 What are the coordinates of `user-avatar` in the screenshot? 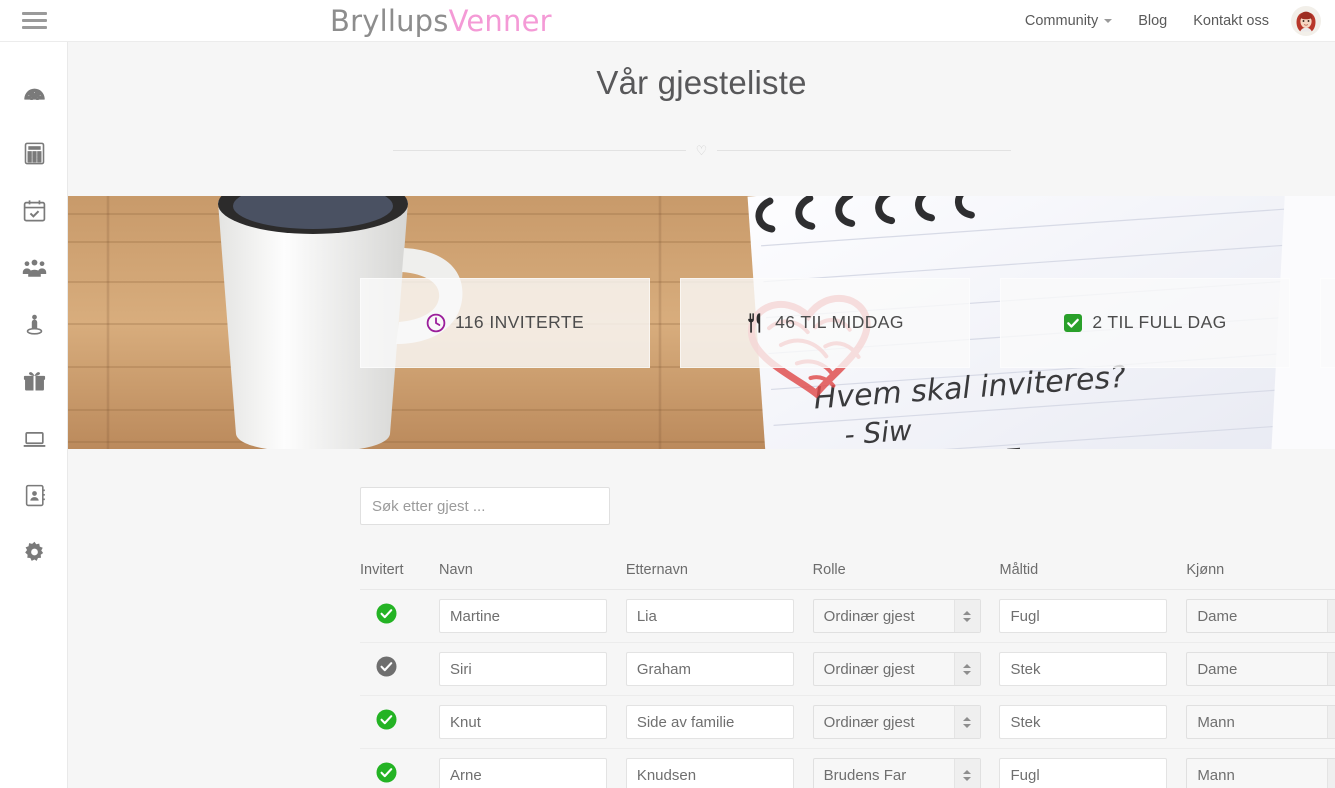 It's located at (1306, 21).